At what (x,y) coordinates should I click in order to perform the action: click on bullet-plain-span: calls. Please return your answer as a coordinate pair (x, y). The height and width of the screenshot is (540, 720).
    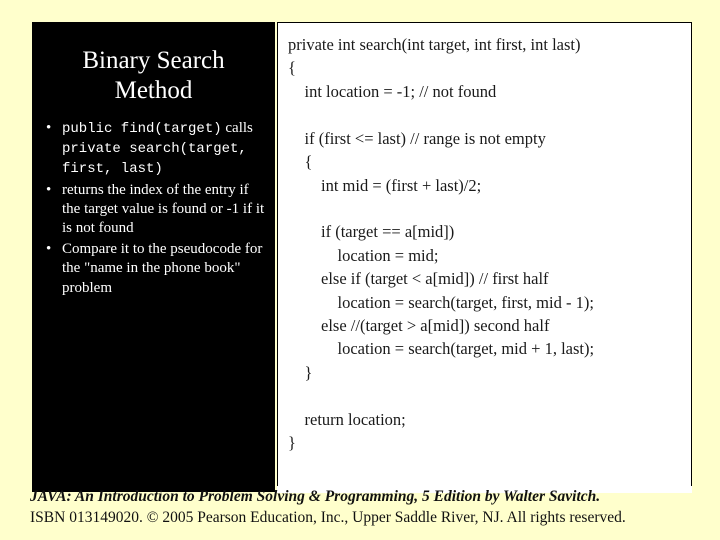
    Looking at the image, I should click on (237, 128).